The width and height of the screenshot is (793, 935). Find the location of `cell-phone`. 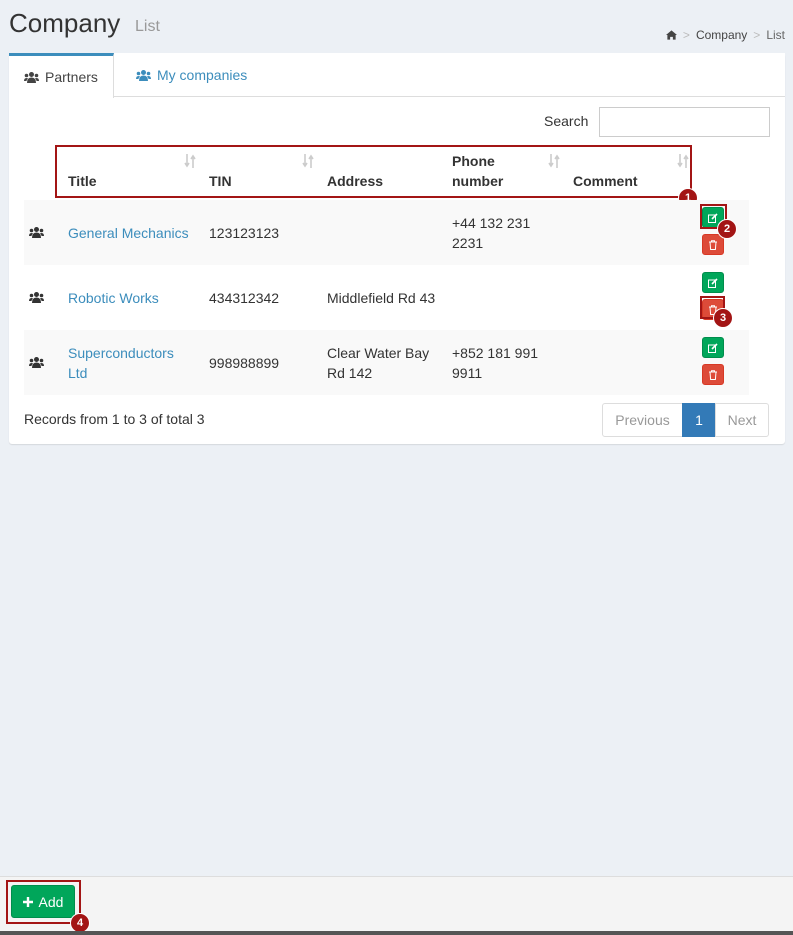

cell-phone is located at coordinates (502, 297).